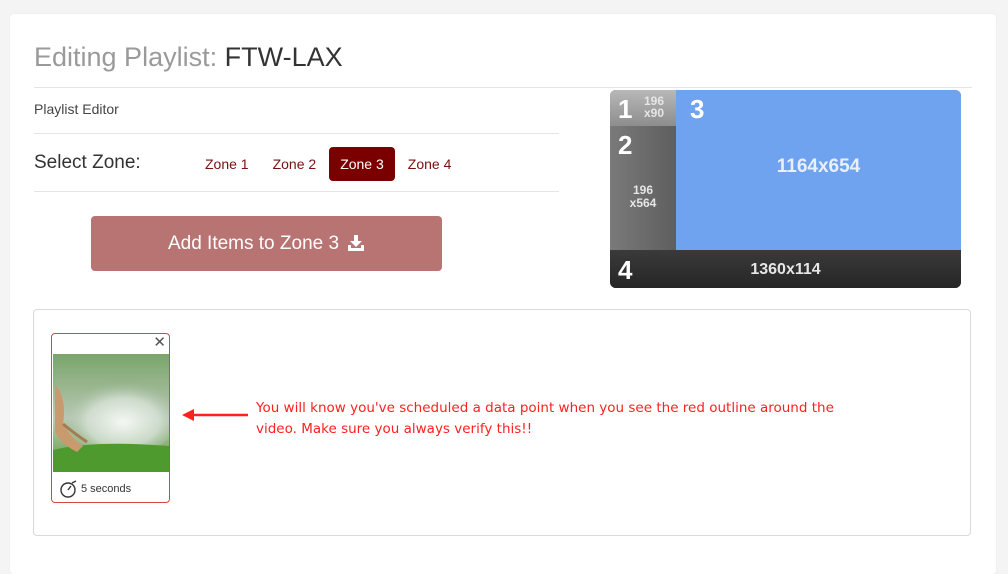  What do you see at coordinates (76, 109) in the screenshot?
I see `playlist-editor-label: Playlist Editor` at bounding box center [76, 109].